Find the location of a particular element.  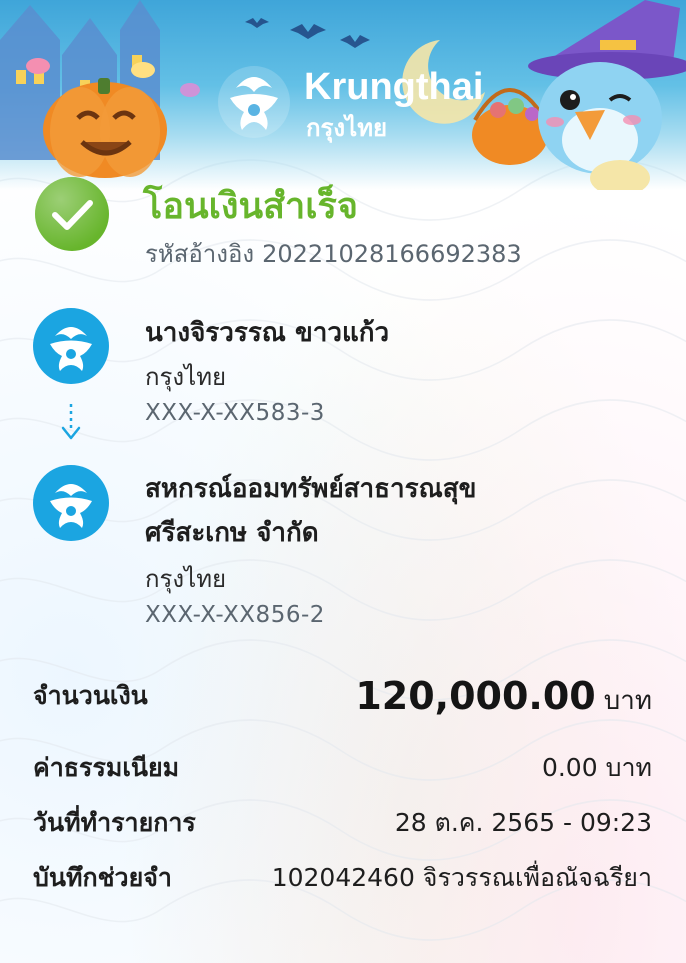

fee-value-row: 0.00 บาท is located at coordinates (597, 768).